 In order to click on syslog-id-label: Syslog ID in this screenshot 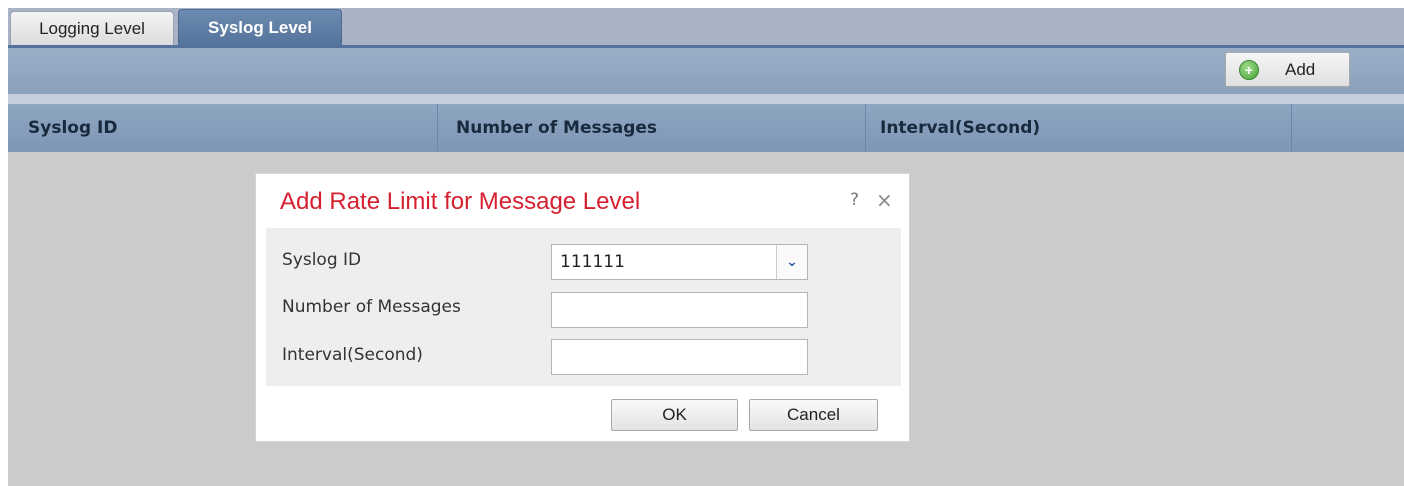, I will do `click(322, 260)`.